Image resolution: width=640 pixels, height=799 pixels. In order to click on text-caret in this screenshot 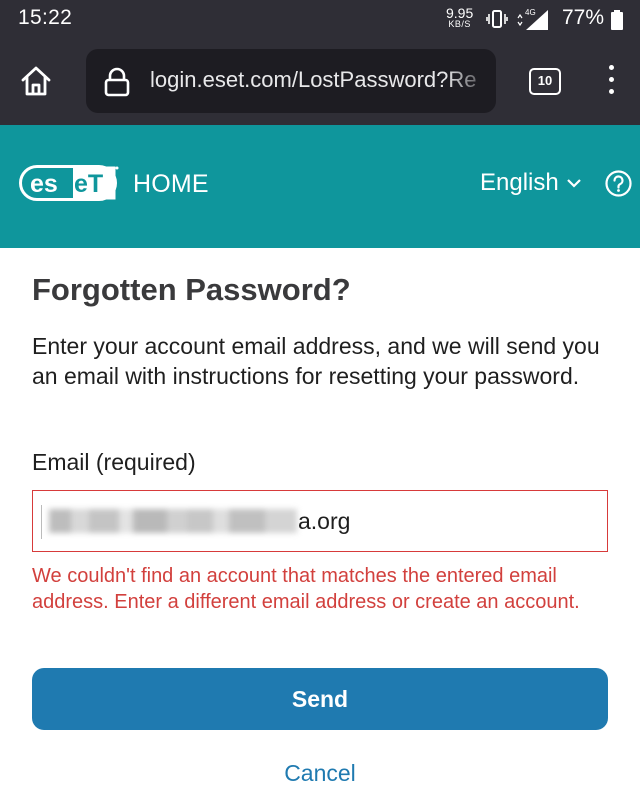, I will do `click(41, 522)`.